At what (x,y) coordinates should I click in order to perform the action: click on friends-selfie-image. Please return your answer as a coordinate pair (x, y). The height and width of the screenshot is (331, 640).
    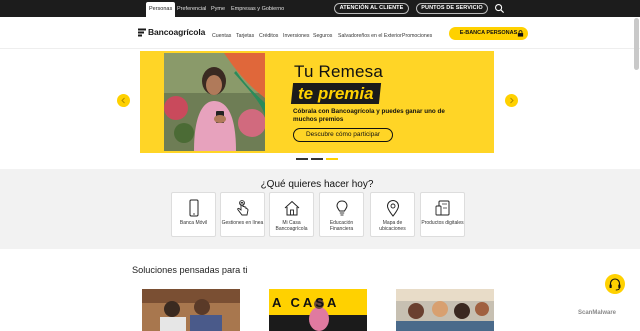
    Looking at the image, I should click on (445, 310).